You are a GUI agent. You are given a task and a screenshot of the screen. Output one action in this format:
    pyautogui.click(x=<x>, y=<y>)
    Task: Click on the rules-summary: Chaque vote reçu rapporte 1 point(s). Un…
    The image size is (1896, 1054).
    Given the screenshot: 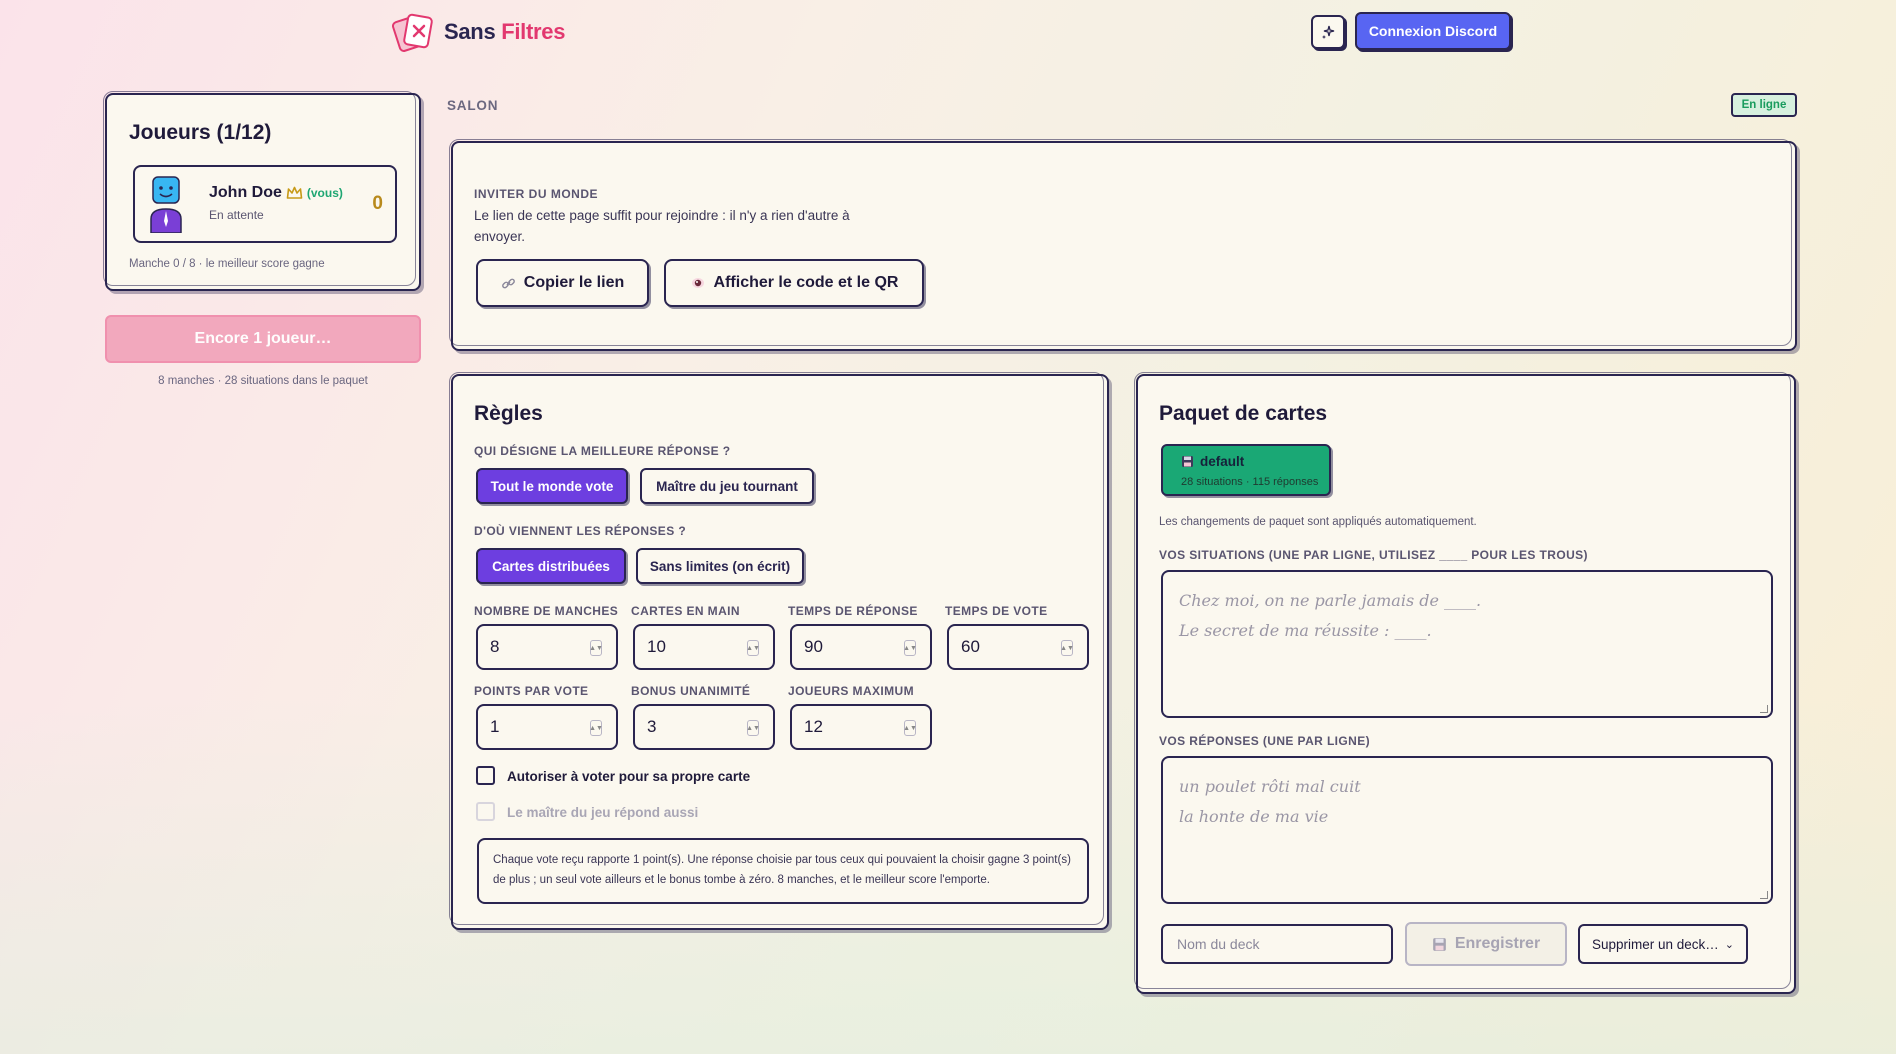 What is the action you would take?
    pyautogui.click(x=783, y=871)
    